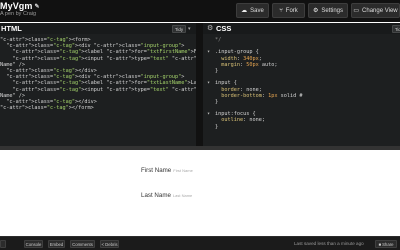  Describe the element at coordinates (109, 244) in the screenshot. I see `debris-button: < Debris` at that location.